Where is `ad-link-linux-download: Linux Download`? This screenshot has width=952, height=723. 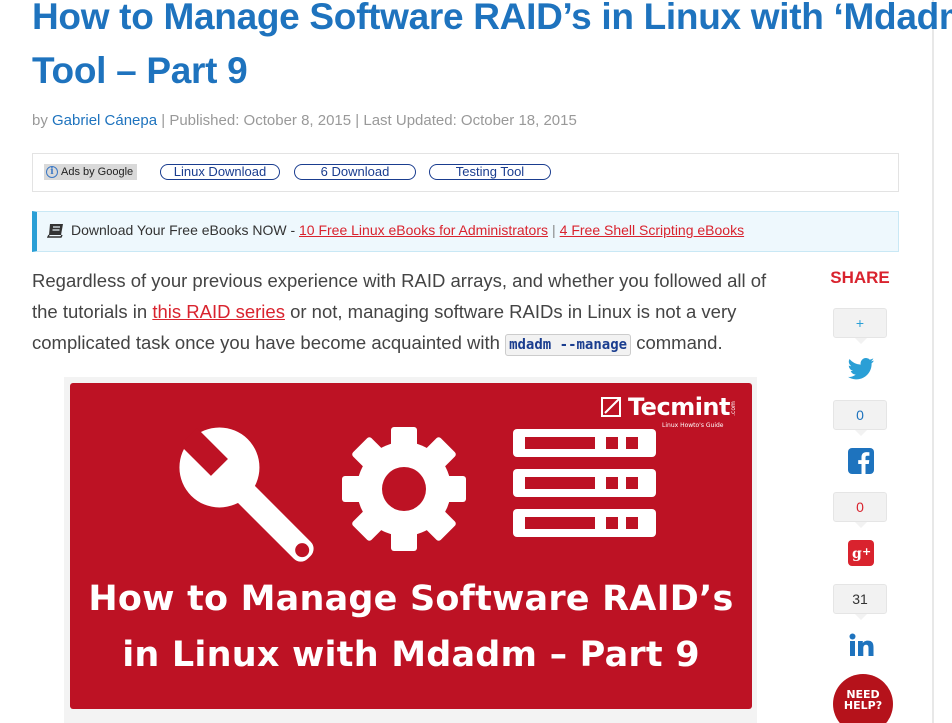 ad-link-linux-download: Linux Download is located at coordinates (220, 172).